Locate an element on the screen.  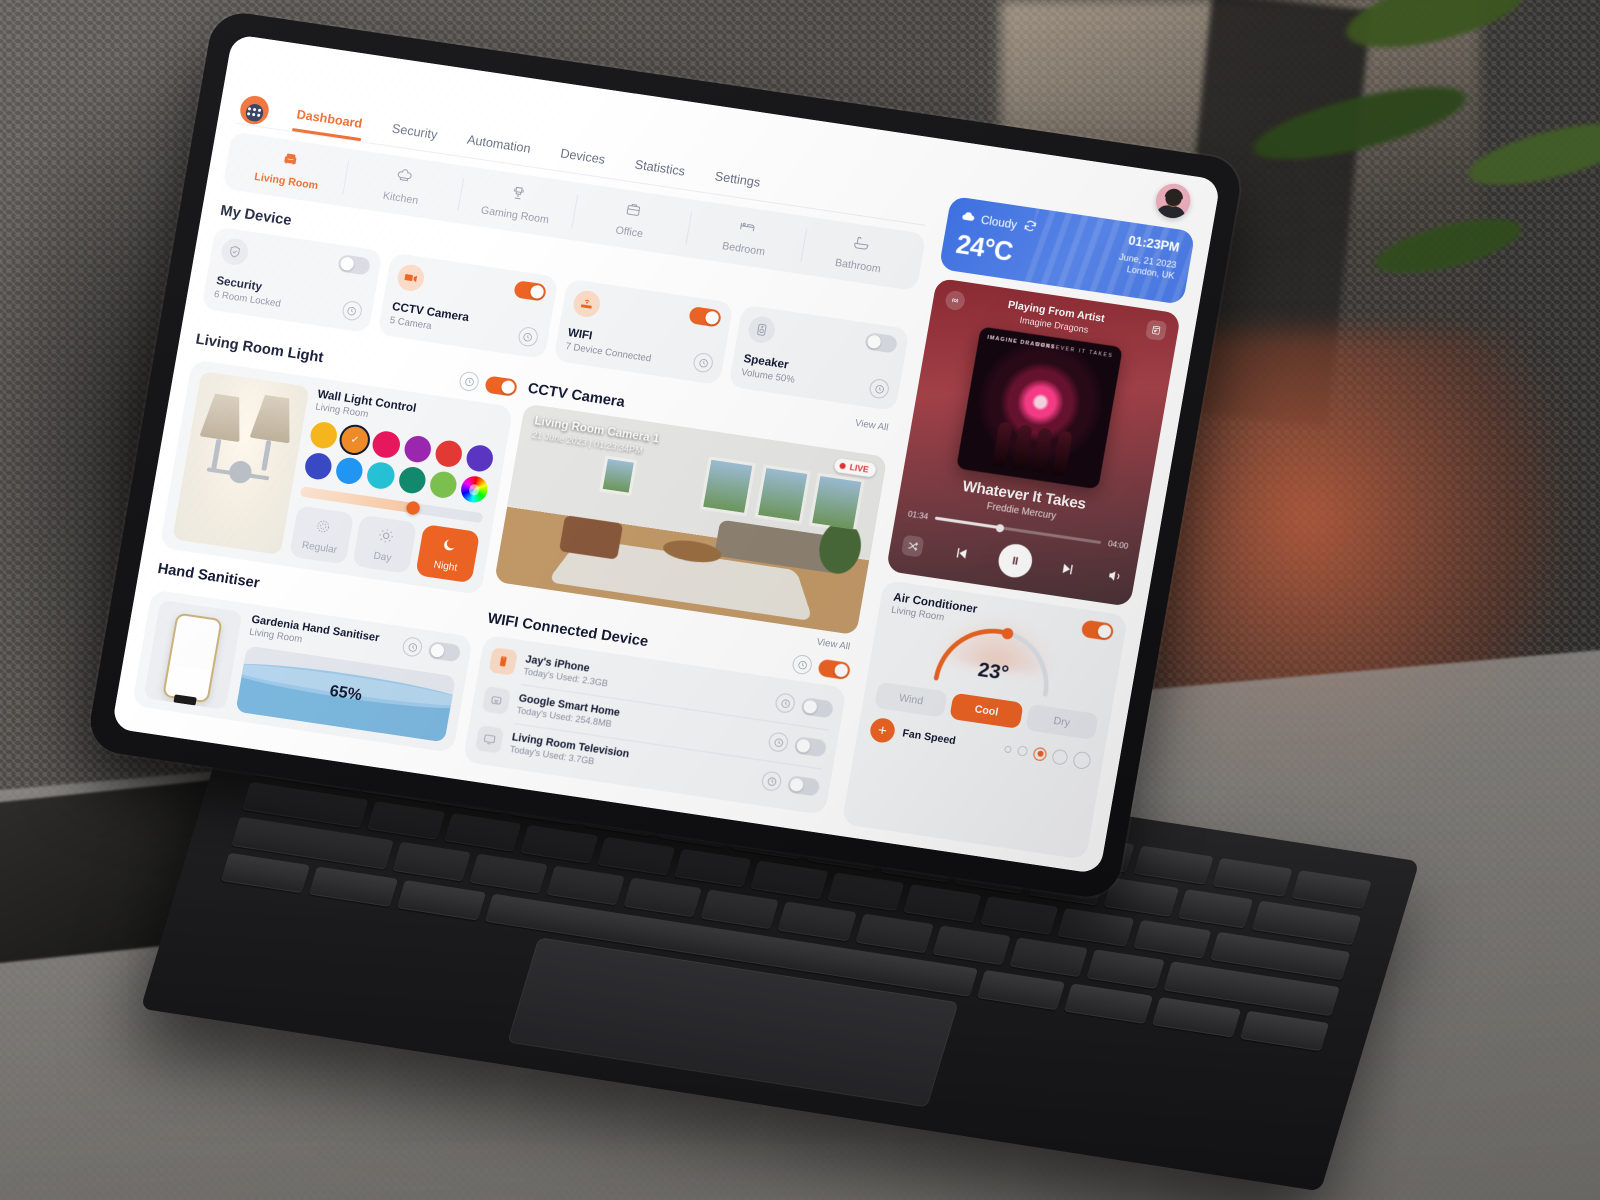
nav-label: Statistics is located at coordinates (660, 168).